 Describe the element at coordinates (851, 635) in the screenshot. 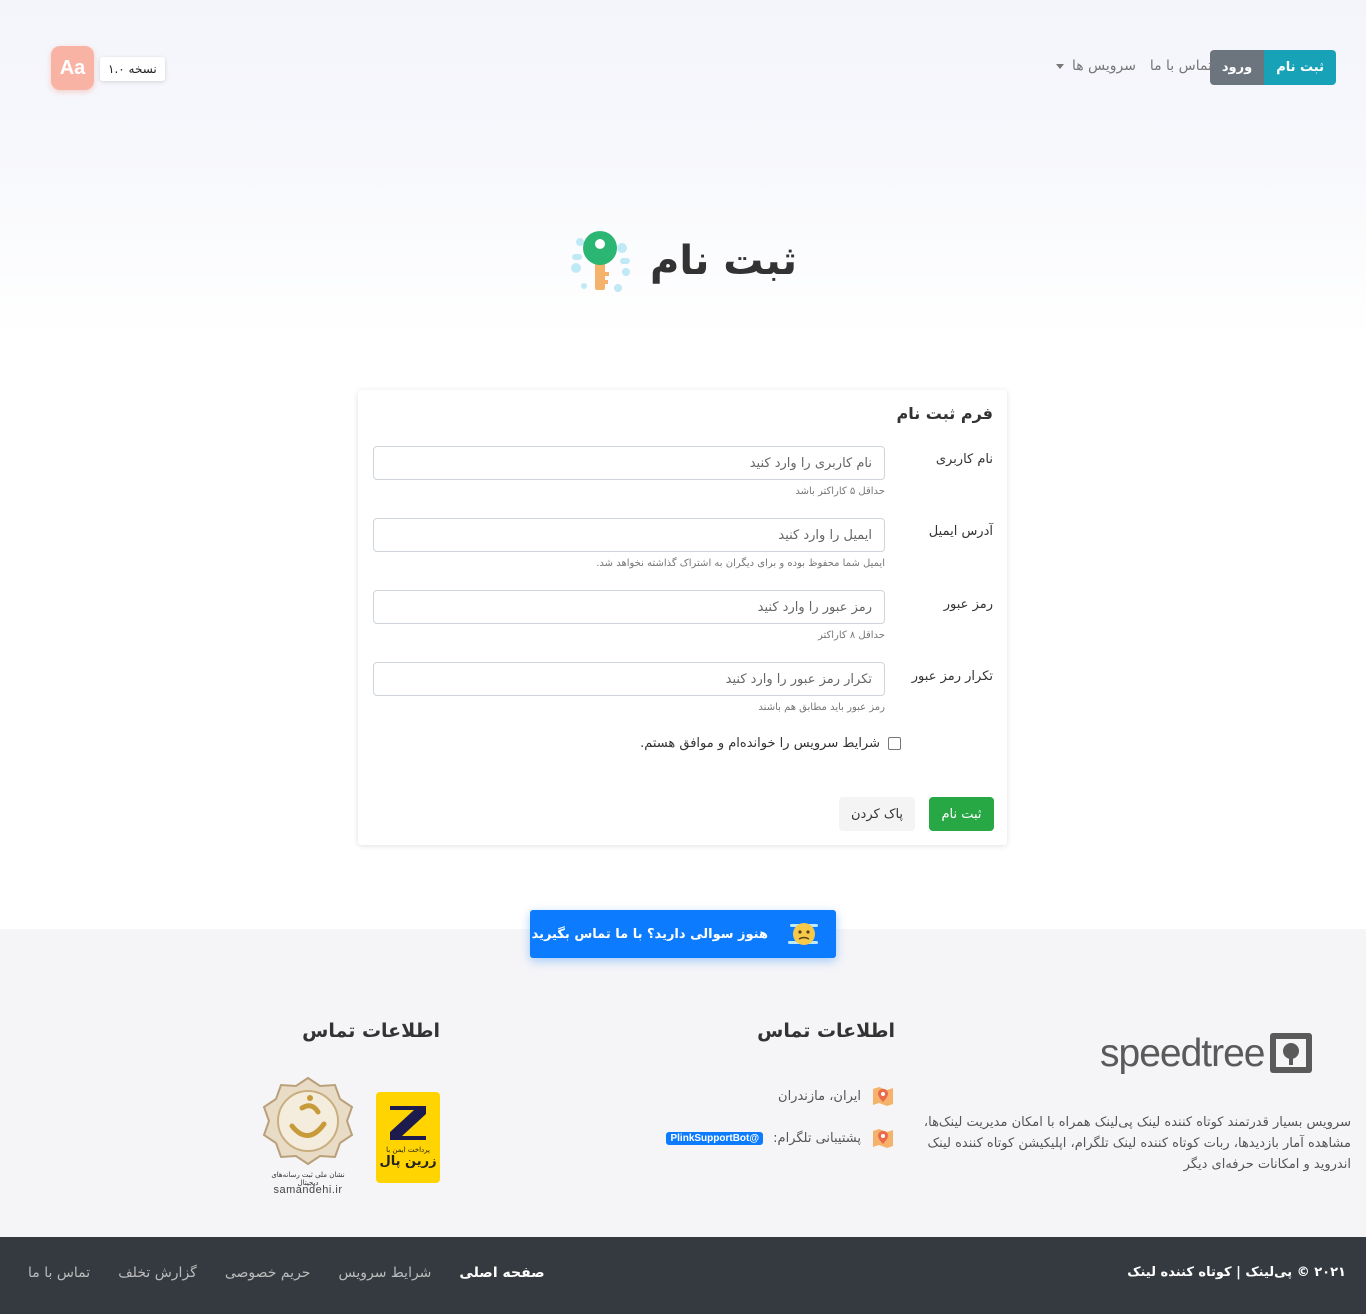

I see `password-hint: حداقل ۸ کاراکتر` at that location.